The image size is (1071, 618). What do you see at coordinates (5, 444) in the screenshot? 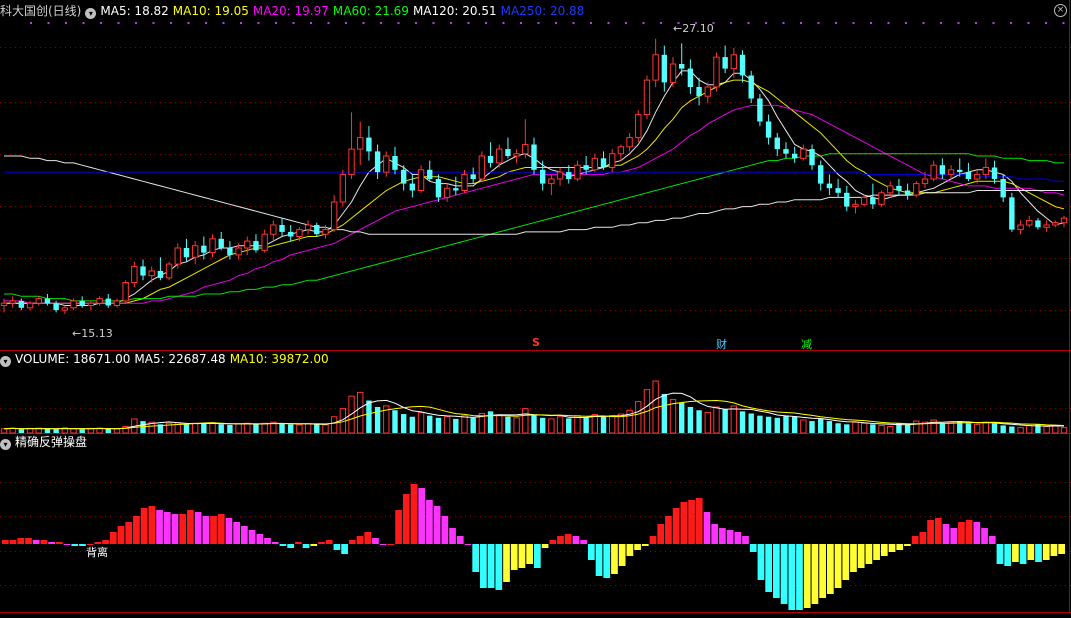
I see `indicator-toggle-icon: ▾` at bounding box center [5, 444].